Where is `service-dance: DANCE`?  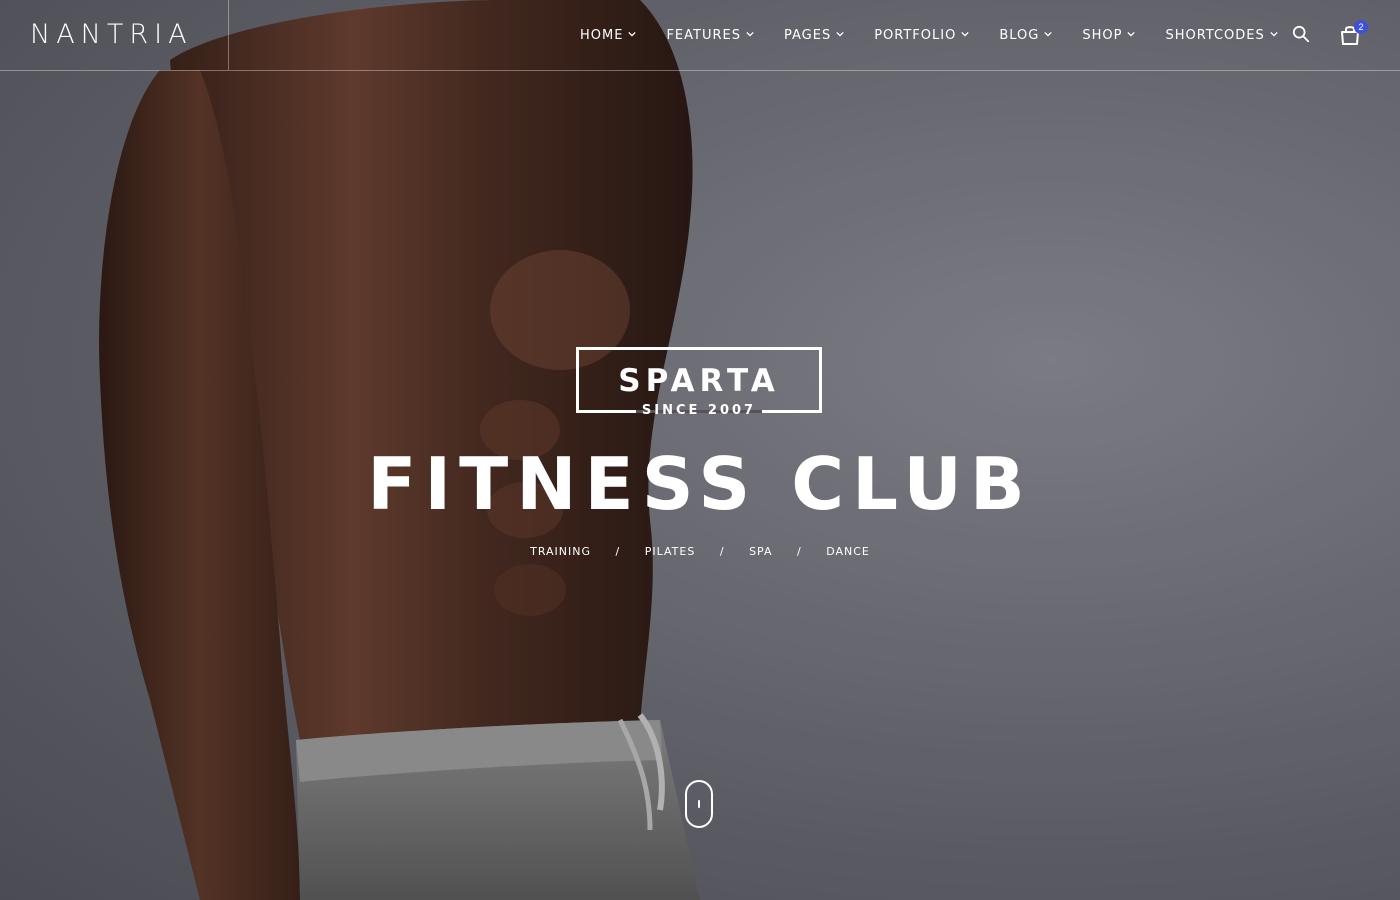
service-dance: DANCE is located at coordinates (848, 551).